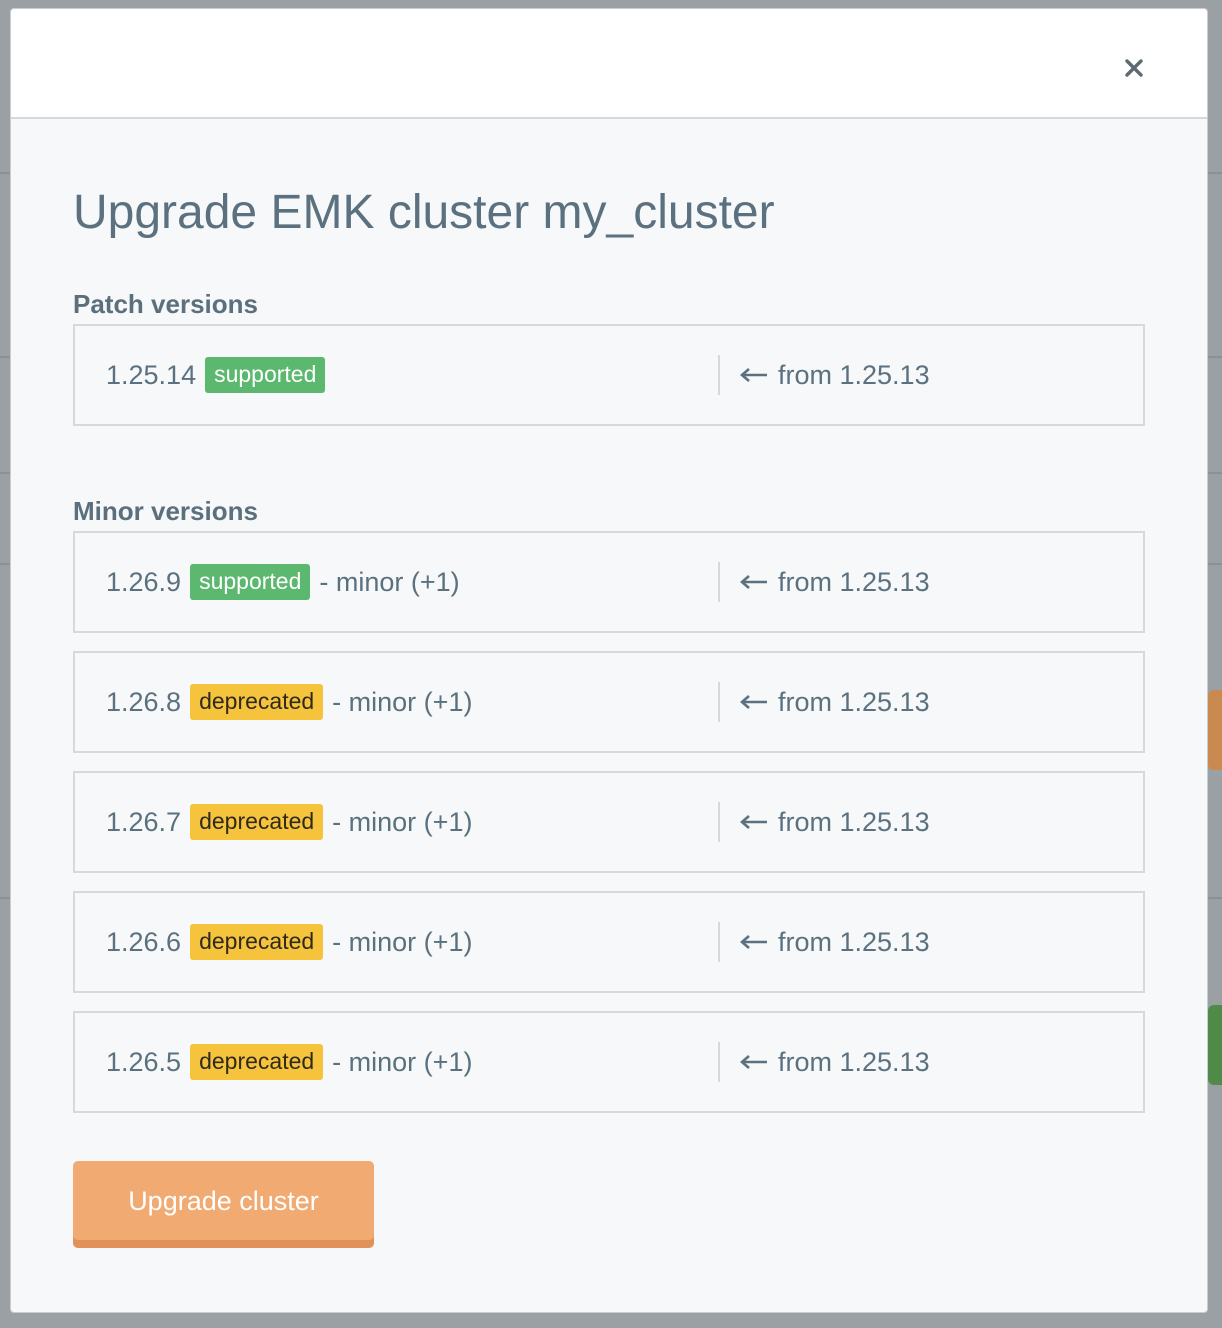 Image resolution: width=1222 pixels, height=1328 pixels. What do you see at coordinates (1215, 730) in the screenshot?
I see `backdrop-orange-button` at bounding box center [1215, 730].